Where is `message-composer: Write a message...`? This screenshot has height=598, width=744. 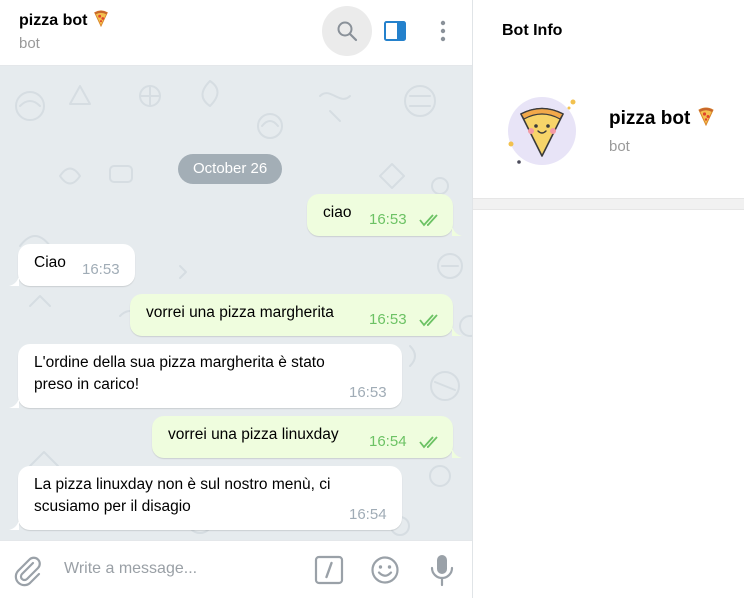 message-composer: Write a message... is located at coordinates (236, 569).